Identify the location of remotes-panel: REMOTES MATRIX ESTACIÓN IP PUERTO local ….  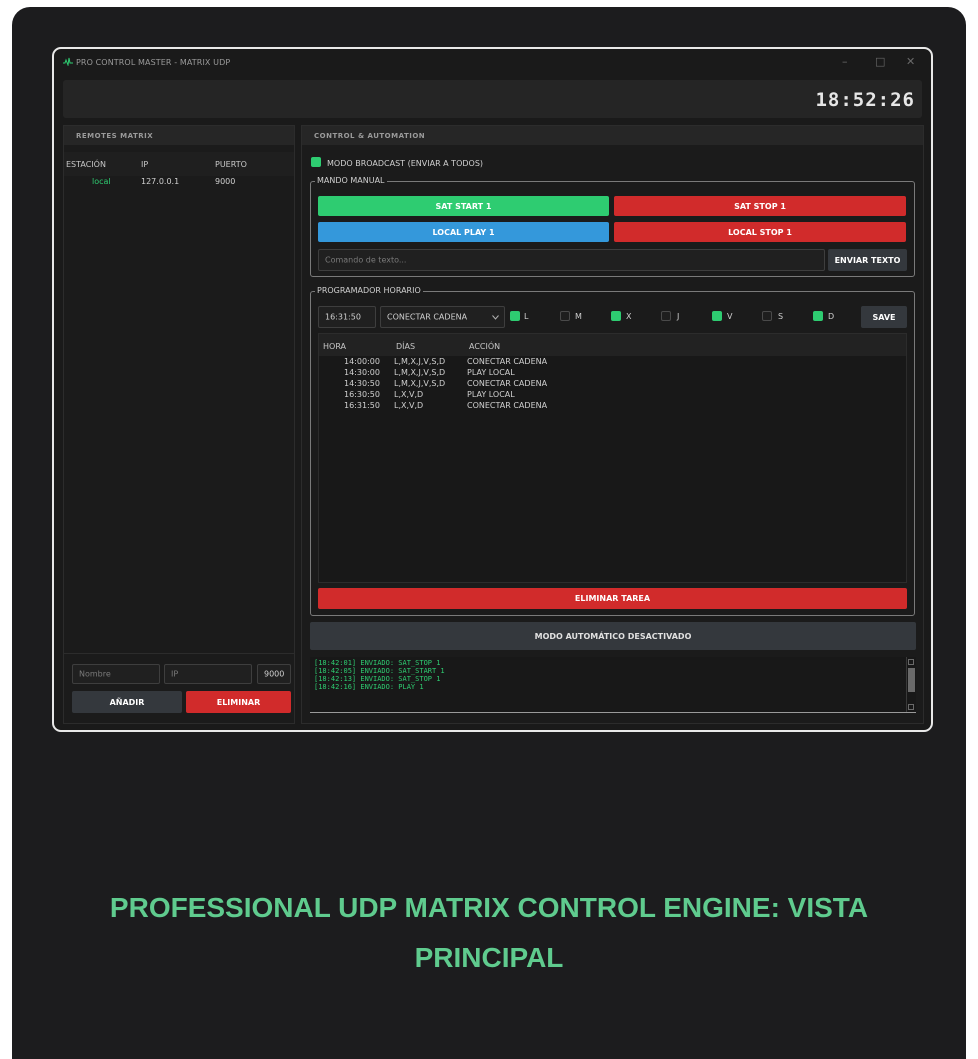
(179, 424).